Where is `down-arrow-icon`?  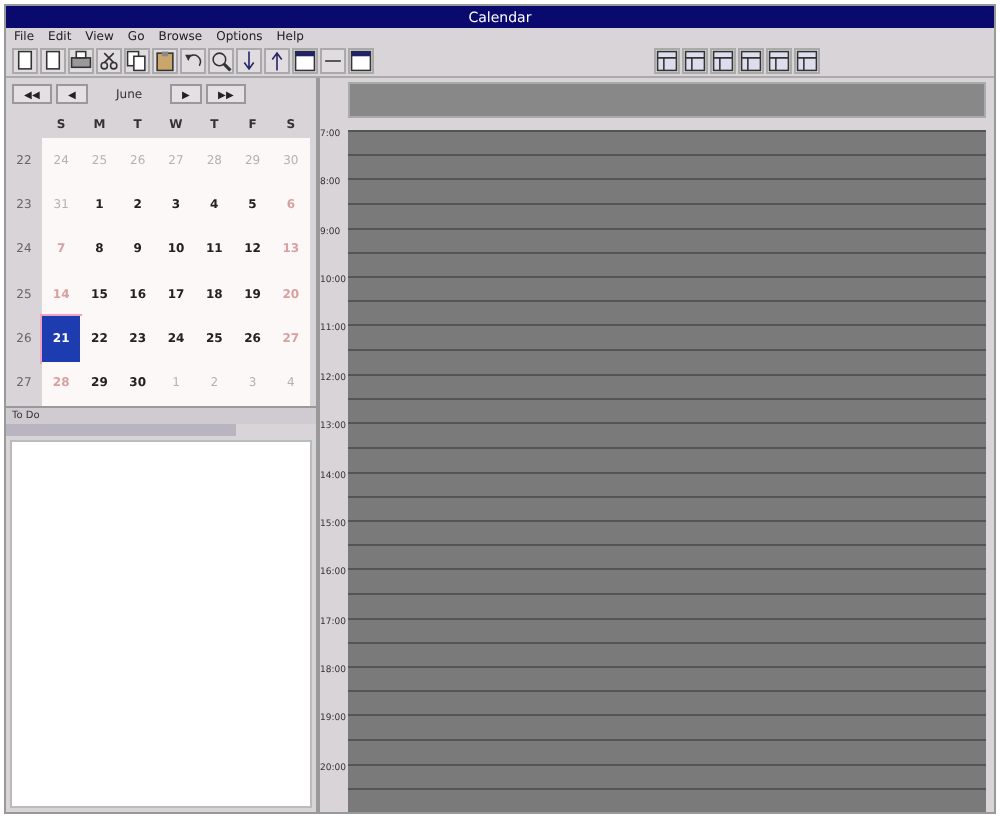
down-arrow-icon is located at coordinates (249, 61).